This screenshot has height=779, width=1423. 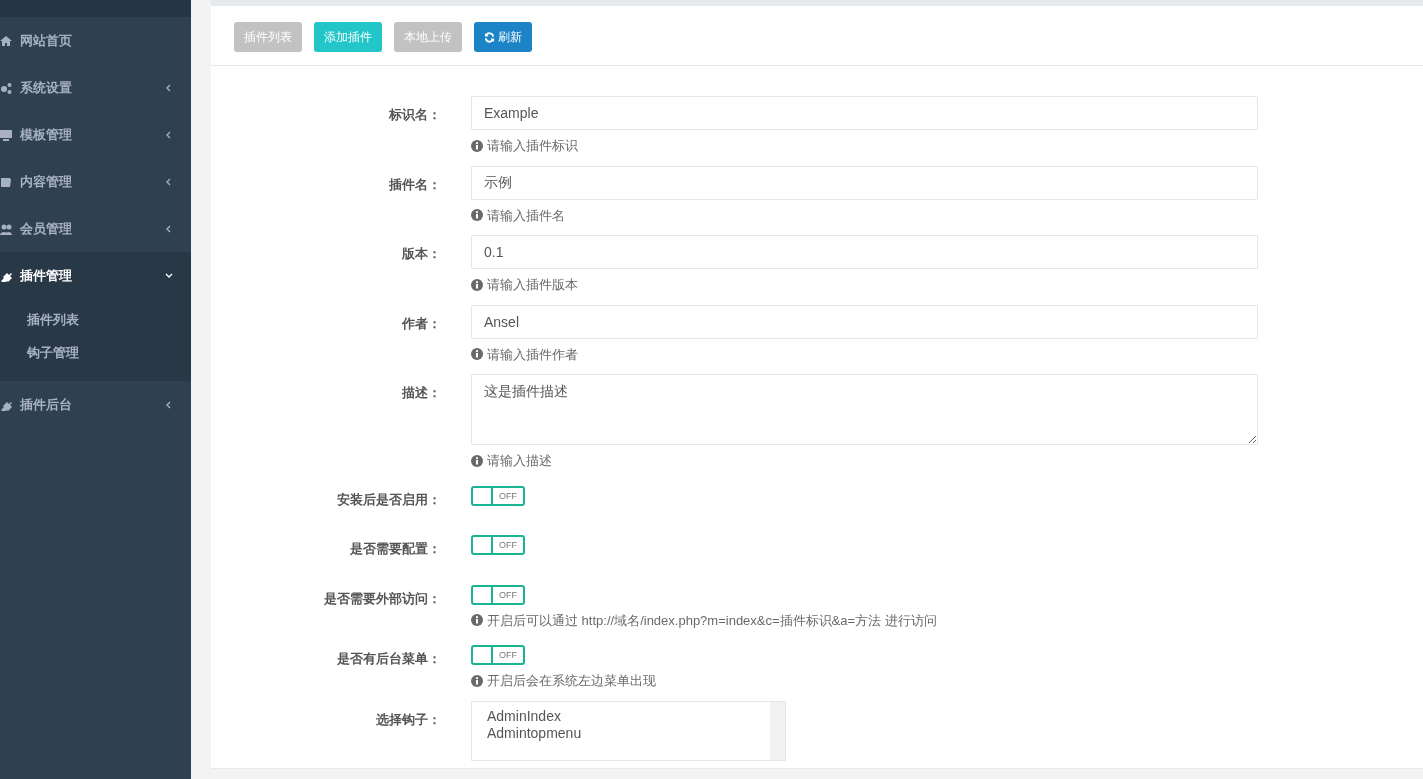 What do you see at coordinates (864, 409) in the screenshot?
I see `textarea-input: 这是插件描述` at bounding box center [864, 409].